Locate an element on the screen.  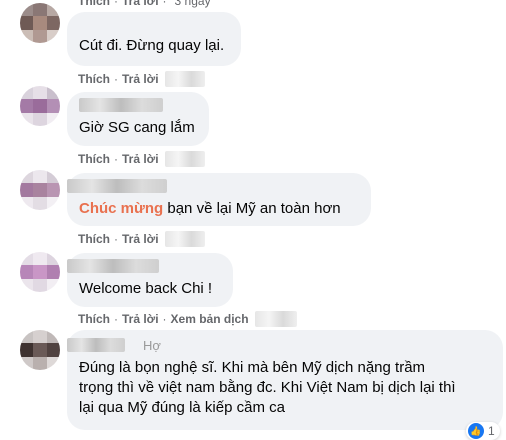
comment-text-line: lại qua Mỹ đúng là kiếp cầm ca is located at coordinates (182, 407).